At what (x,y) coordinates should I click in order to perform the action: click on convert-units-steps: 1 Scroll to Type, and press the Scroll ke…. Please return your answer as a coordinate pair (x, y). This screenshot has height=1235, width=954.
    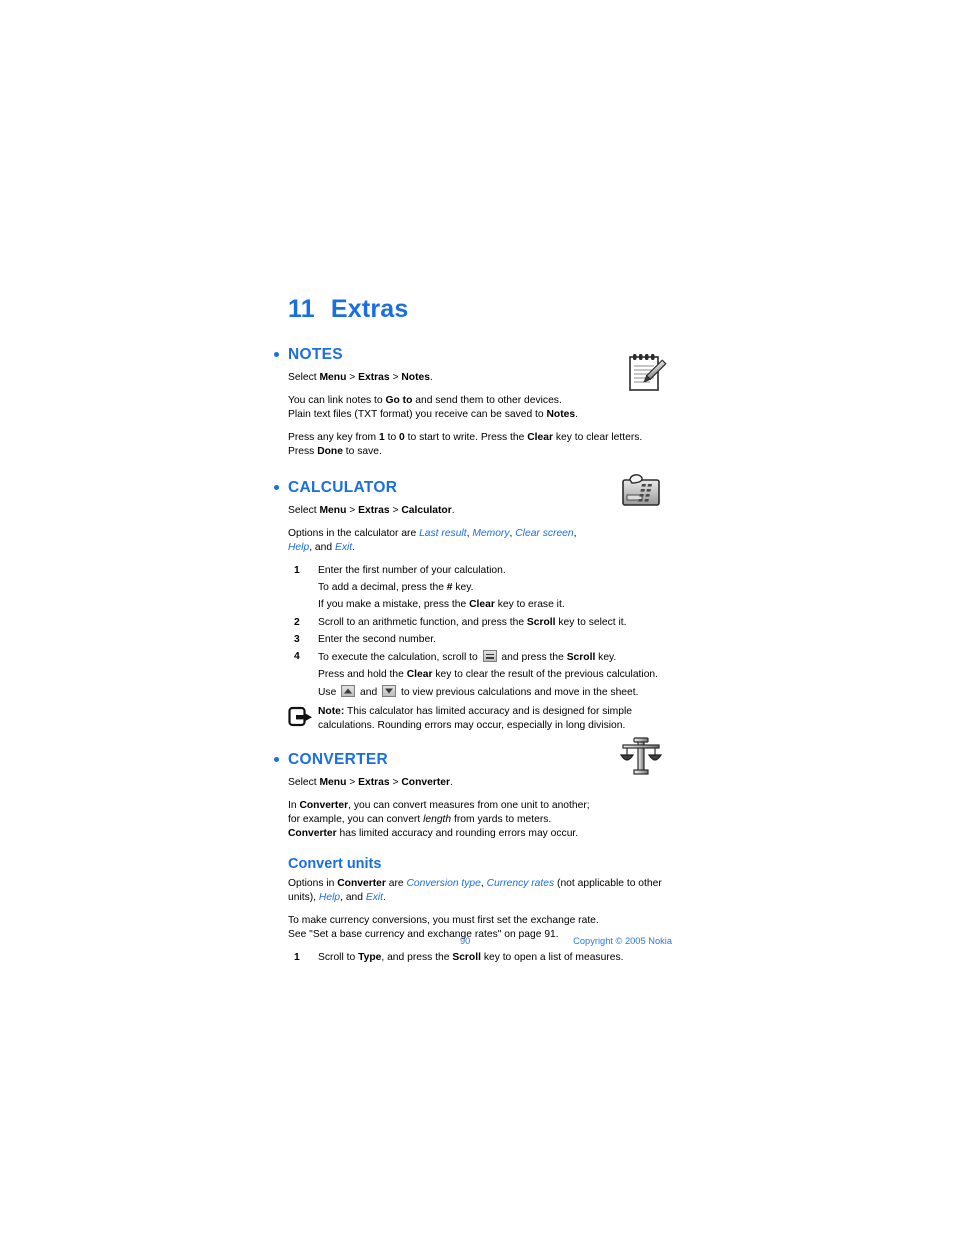
    Looking at the image, I should click on (480, 958).